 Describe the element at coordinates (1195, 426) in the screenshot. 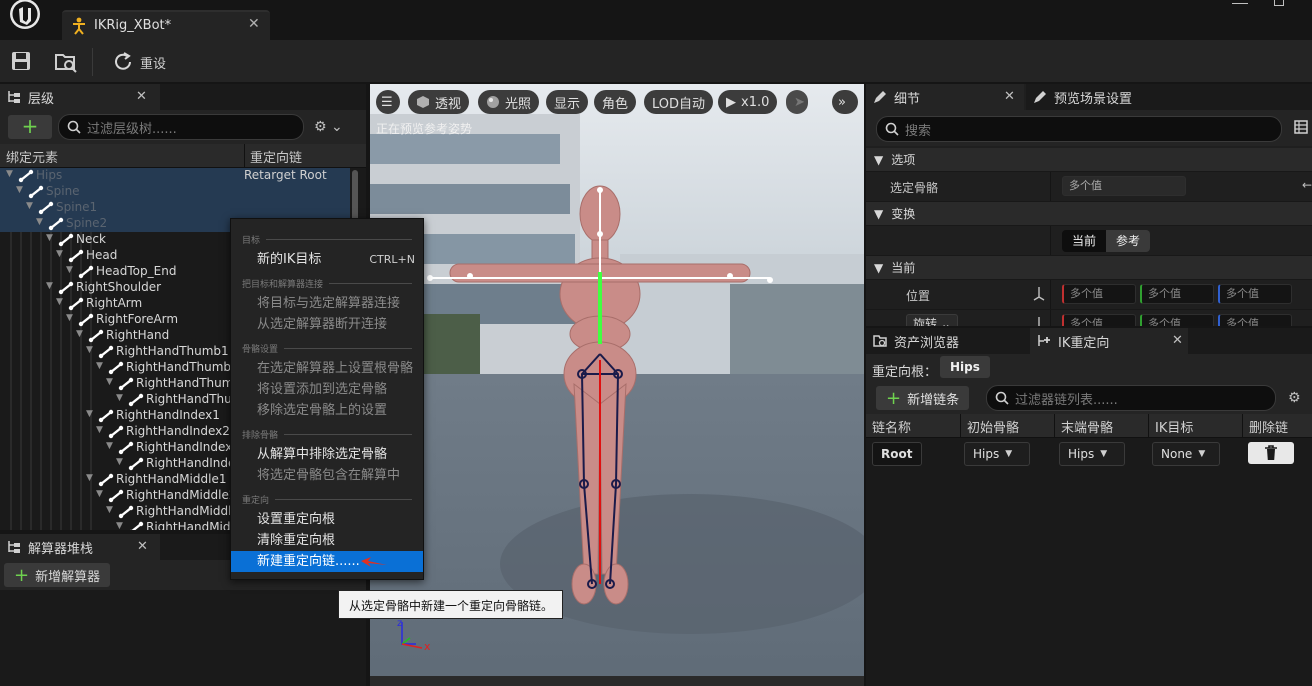

I see `column-header-ik-goal: IK目标` at that location.